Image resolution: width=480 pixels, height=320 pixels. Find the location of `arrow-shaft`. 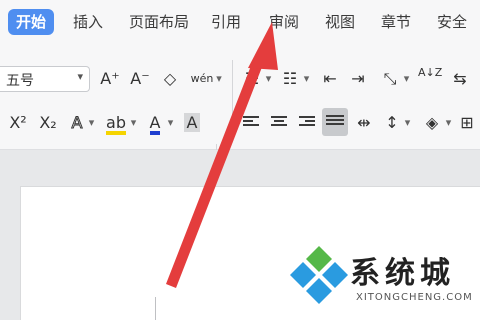

arrow-shaft is located at coordinates (215, 173).